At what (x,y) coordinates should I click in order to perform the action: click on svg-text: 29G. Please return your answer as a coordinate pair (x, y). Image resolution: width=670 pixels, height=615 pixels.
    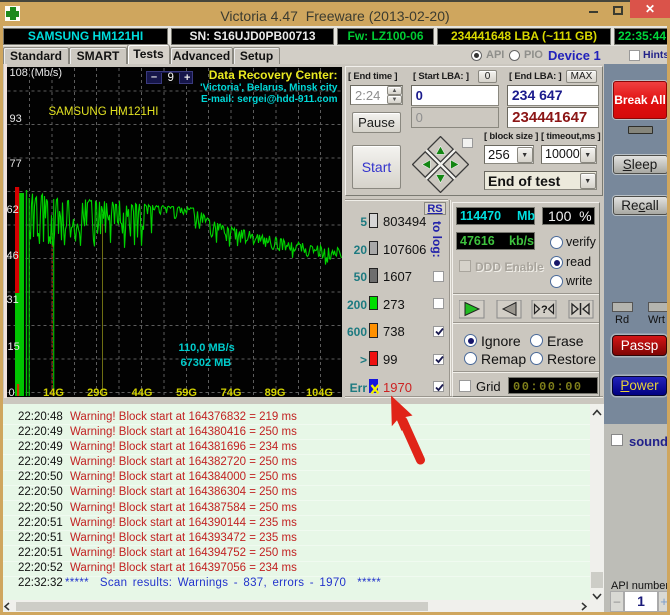
    Looking at the image, I should click on (97, 392).